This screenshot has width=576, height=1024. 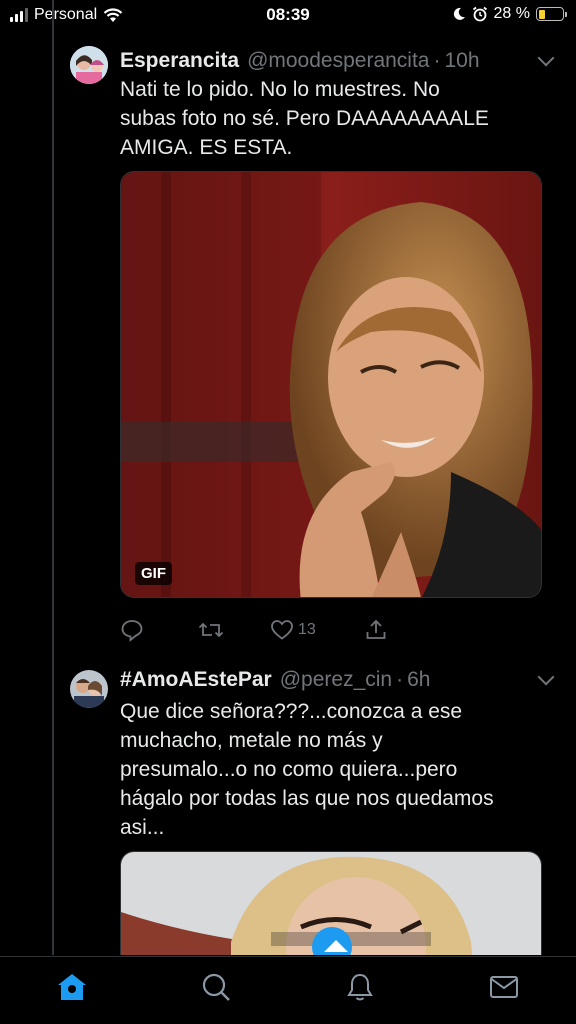 I want to click on retweet-button, so click(x=211, y=630).